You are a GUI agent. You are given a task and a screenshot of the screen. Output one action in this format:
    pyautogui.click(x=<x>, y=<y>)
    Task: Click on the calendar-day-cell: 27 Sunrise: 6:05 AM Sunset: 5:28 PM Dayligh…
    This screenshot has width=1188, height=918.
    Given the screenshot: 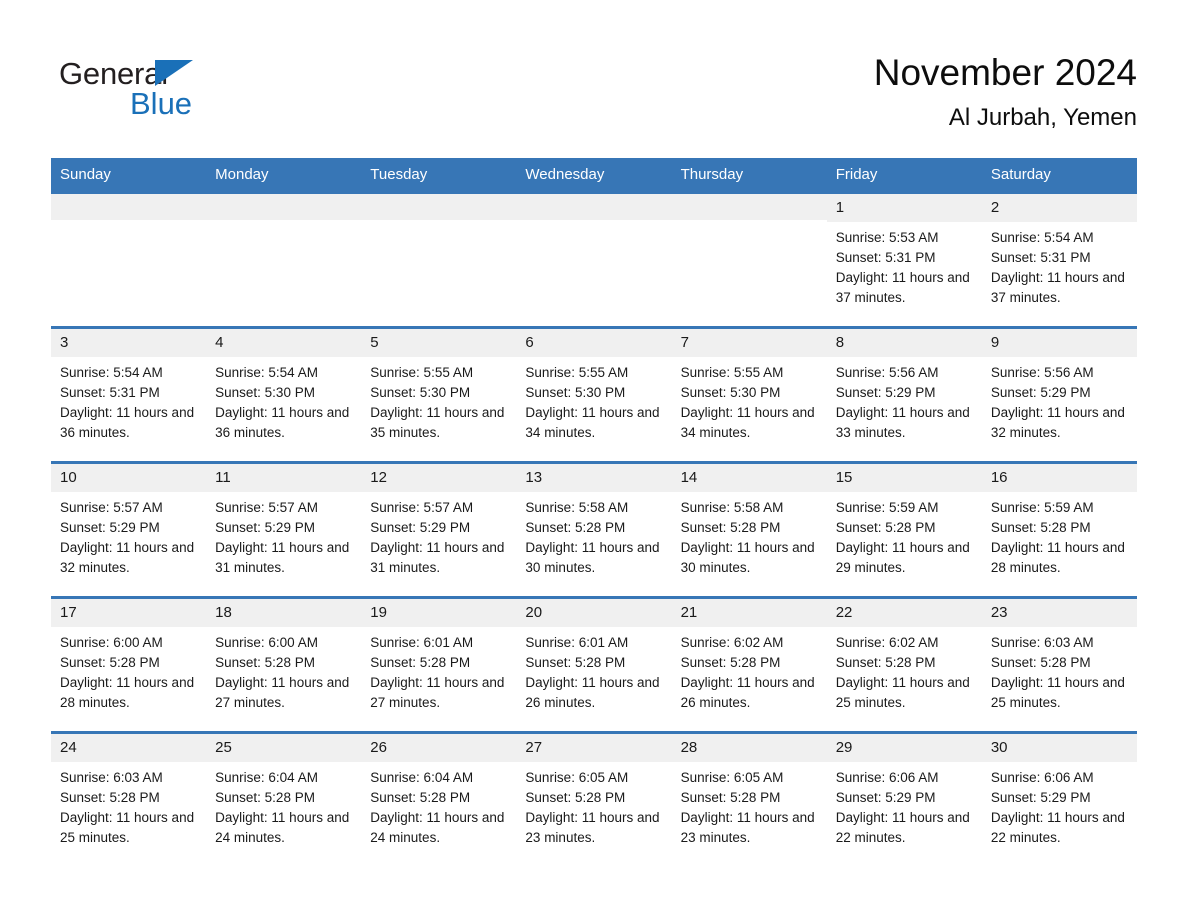 What is the action you would take?
    pyautogui.click(x=594, y=799)
    